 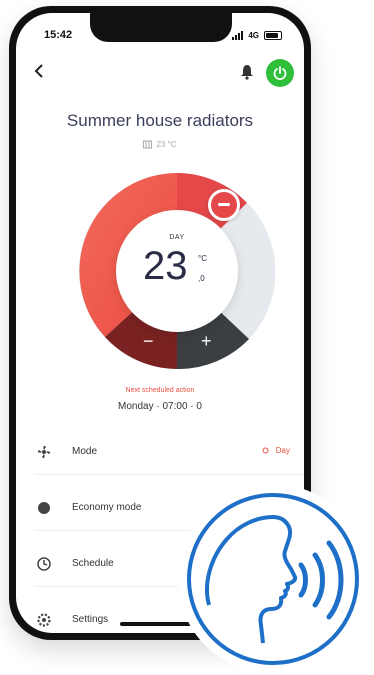 What do you see at coordinates (202, 258) in the screenshot?
I see `temperature-unit: °C` at bounding box center [202, 258].